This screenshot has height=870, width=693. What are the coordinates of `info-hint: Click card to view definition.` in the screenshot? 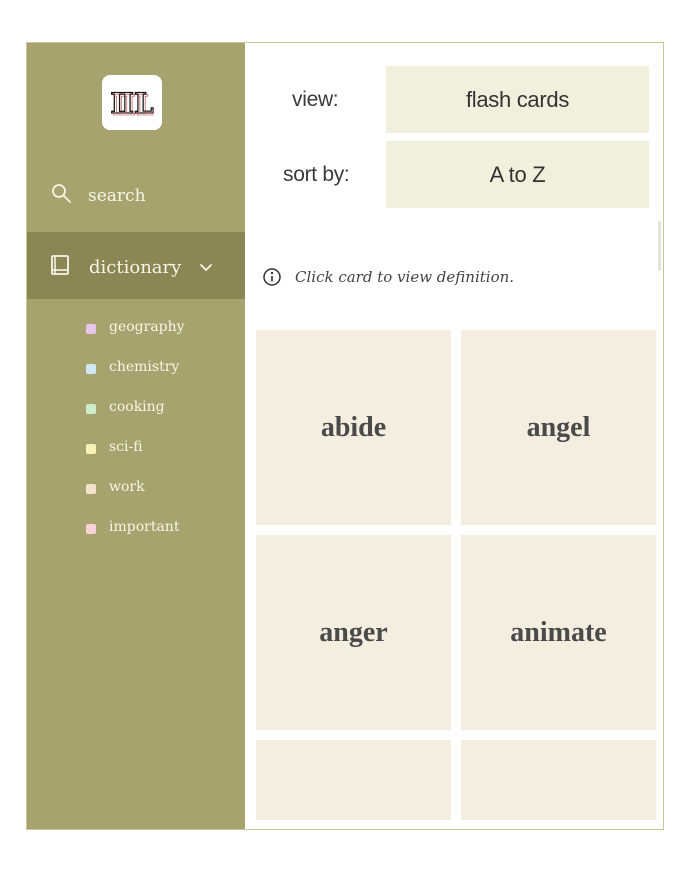 It's located at (388, 279).